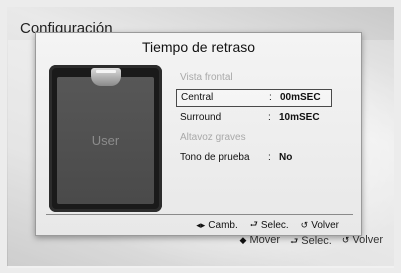  Describe the element at coordinates (299, 117) in the screenshot. I see `row-value: 10mSEC` at that location.